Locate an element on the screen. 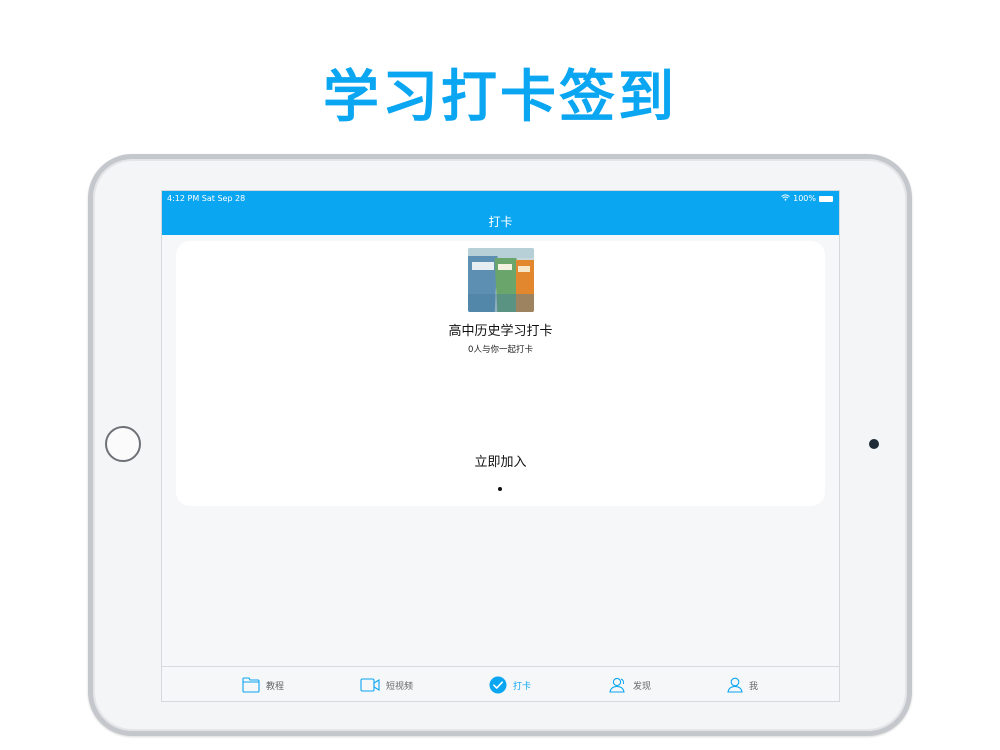  tab-label: 短视频 is located at coordinates (400, 686).